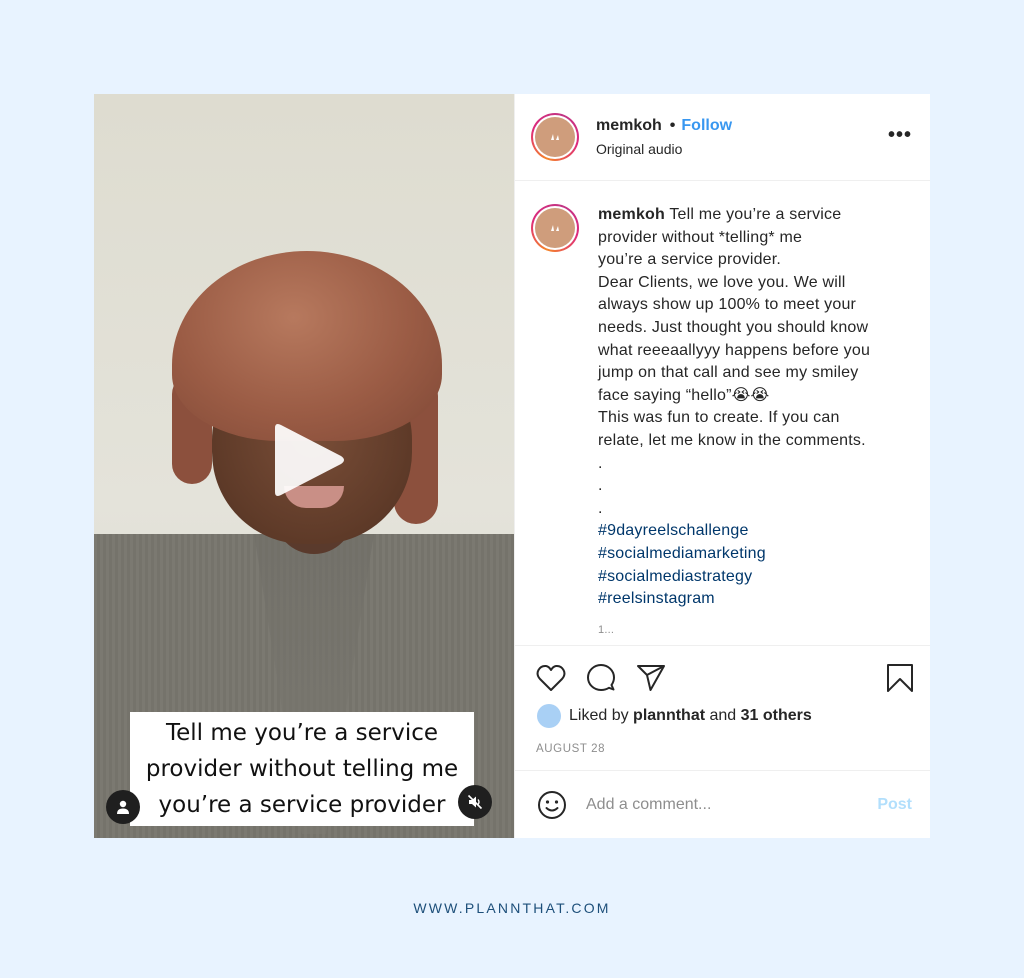  I want to click on tagged-users-button, so click(123, 807).